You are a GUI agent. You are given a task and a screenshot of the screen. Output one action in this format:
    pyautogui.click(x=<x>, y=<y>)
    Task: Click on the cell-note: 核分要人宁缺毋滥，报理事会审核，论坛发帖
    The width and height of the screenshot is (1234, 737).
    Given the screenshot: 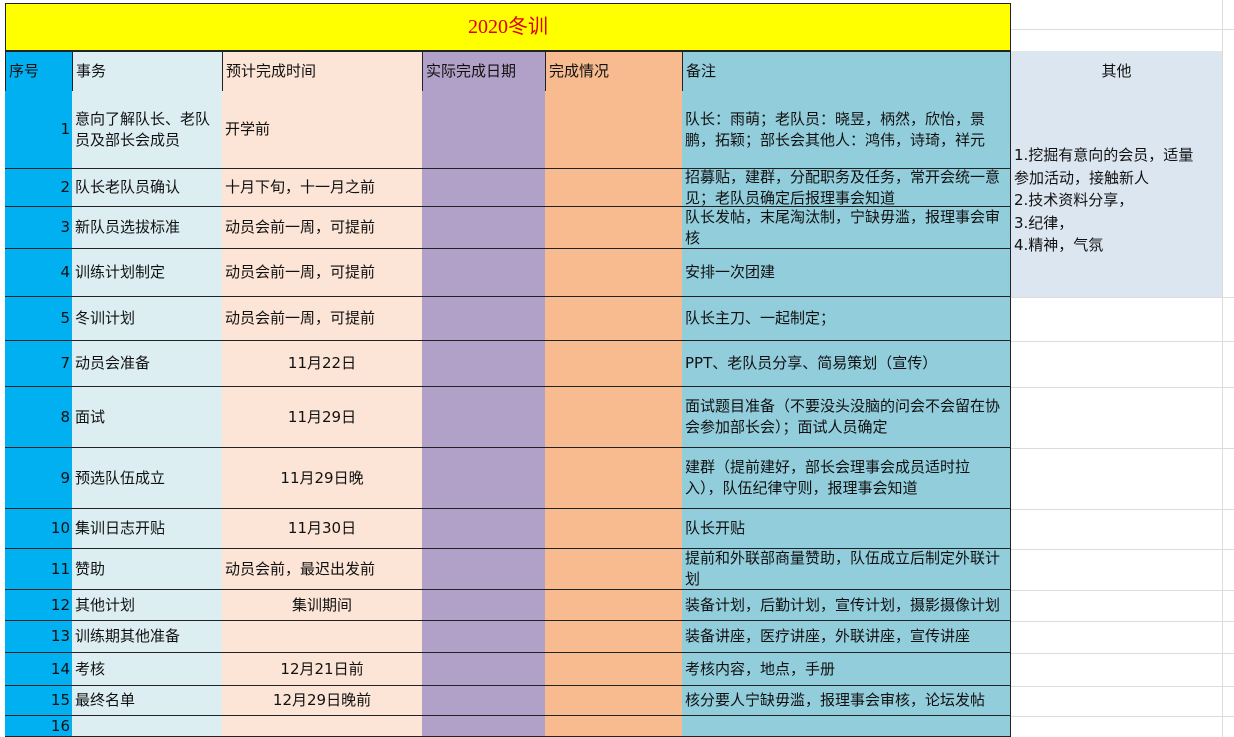 What is the action you would take?
    pyautogui.click(x=846, y=701)
    